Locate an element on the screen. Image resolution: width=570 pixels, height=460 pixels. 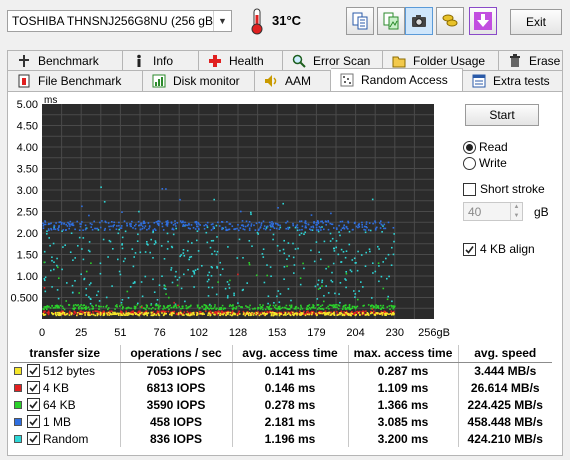
start-button: Start is located at coordinates (502, 115).